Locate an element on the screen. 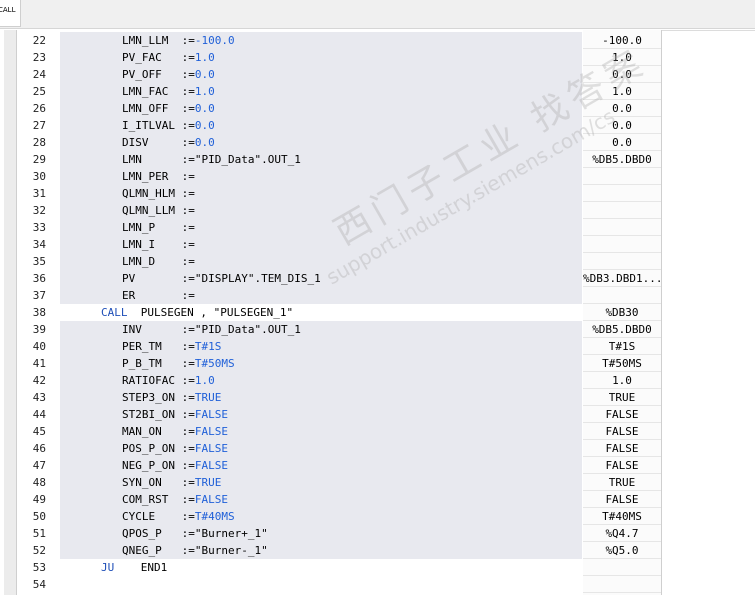  line-number: 35 is located at coordinates (39, 261).